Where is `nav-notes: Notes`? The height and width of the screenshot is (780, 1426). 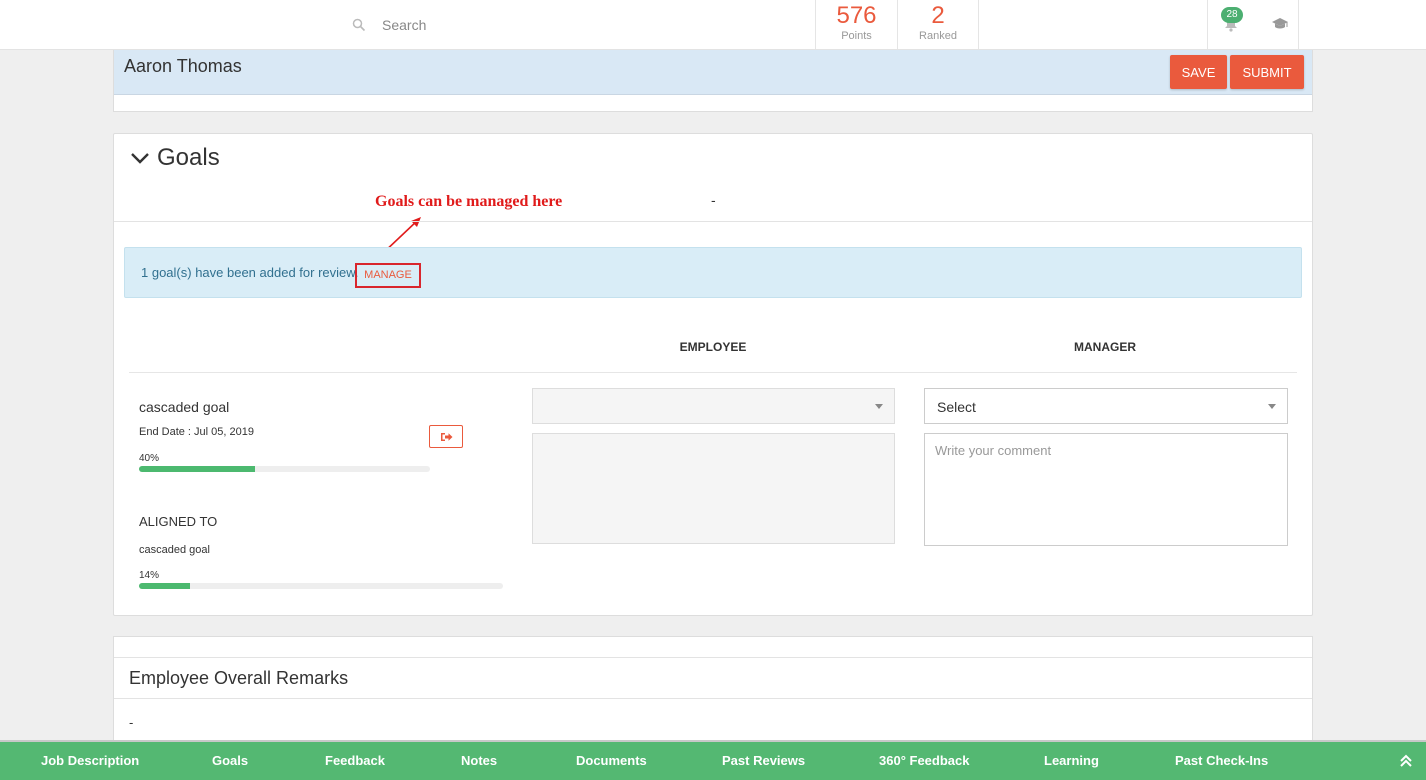 nav-notes: Notes is located at coordinates (479, 760).